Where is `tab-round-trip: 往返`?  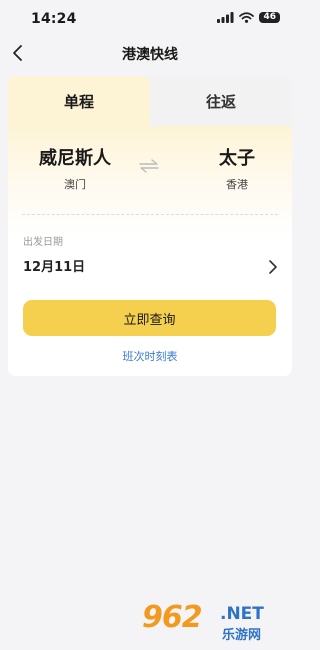 tab-round-trip: 往返 is located at coordinates (221, 101).